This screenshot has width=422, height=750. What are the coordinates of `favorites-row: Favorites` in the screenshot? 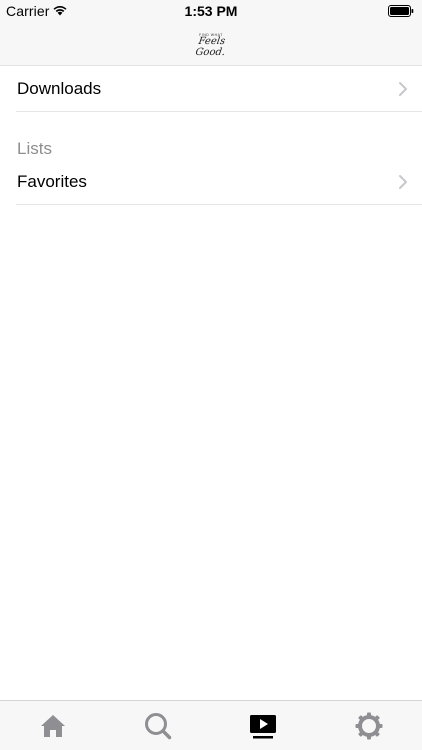 It's located at (219, 182).